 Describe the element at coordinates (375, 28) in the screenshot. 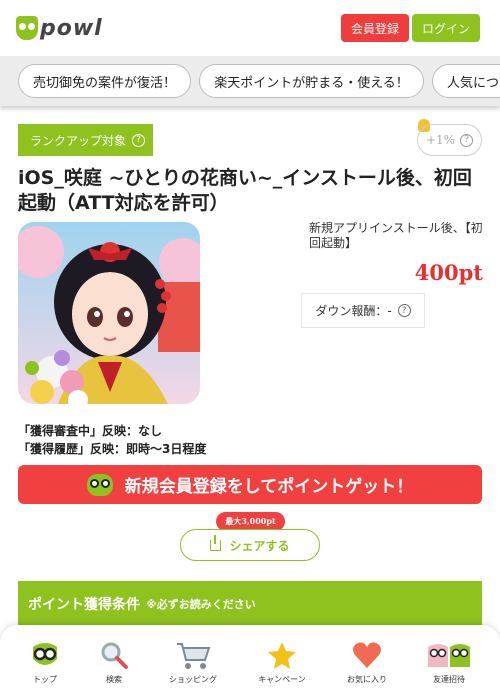

I see `register-button: 会員登録` at that location.